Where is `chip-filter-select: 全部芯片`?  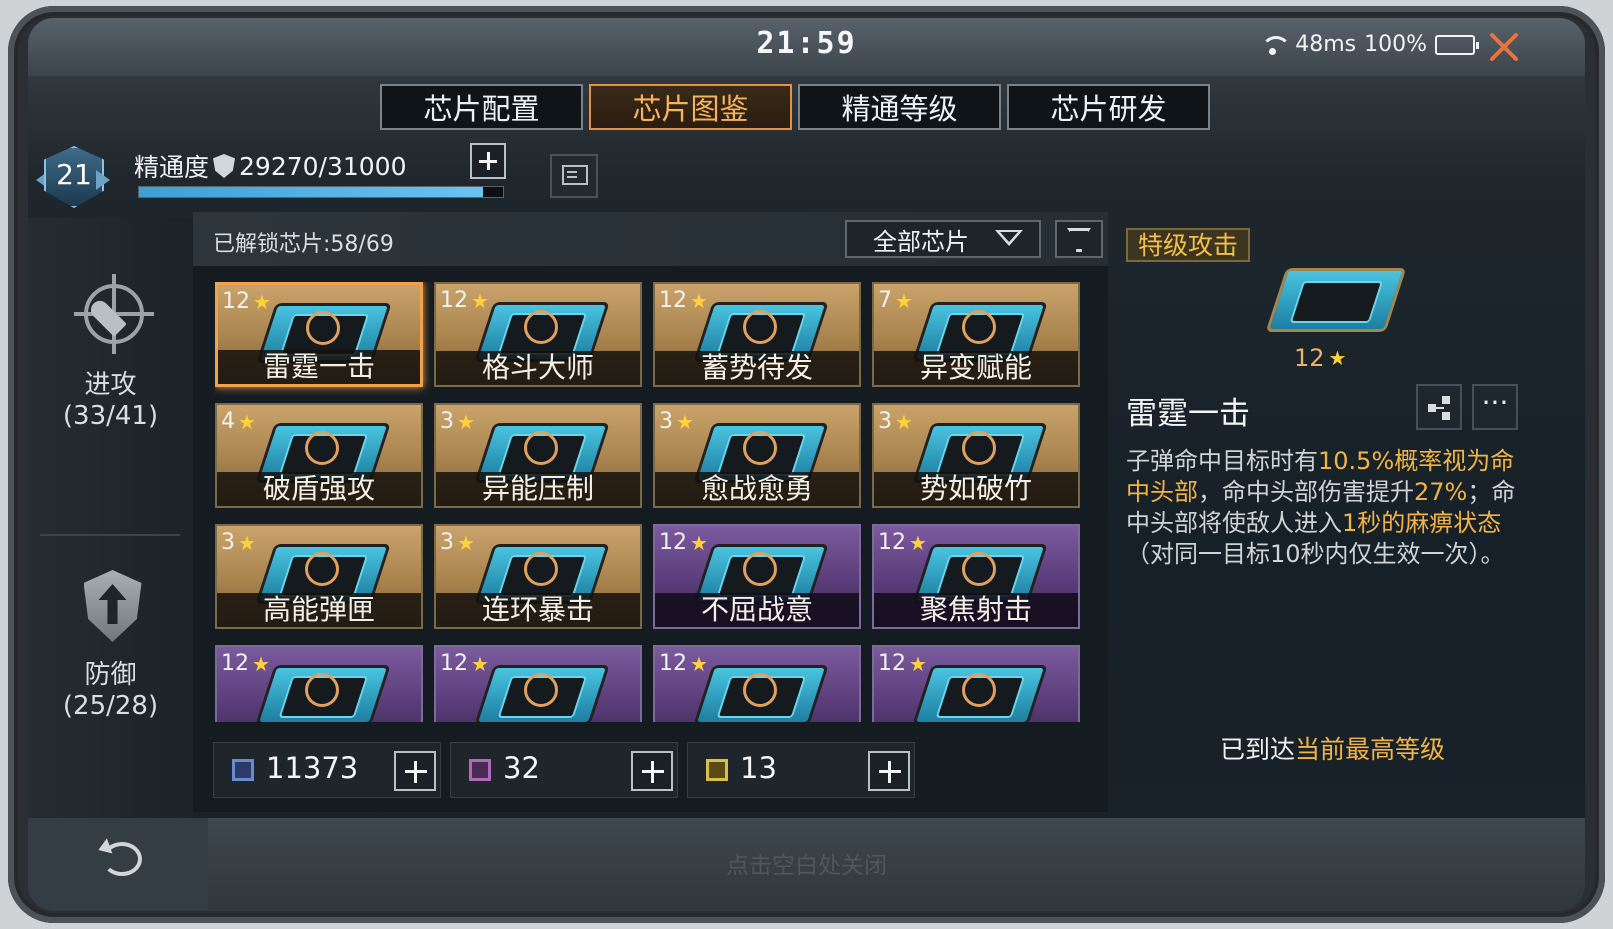 chip-filter-select: 全部芯片 is located at coordinates (943, 239).